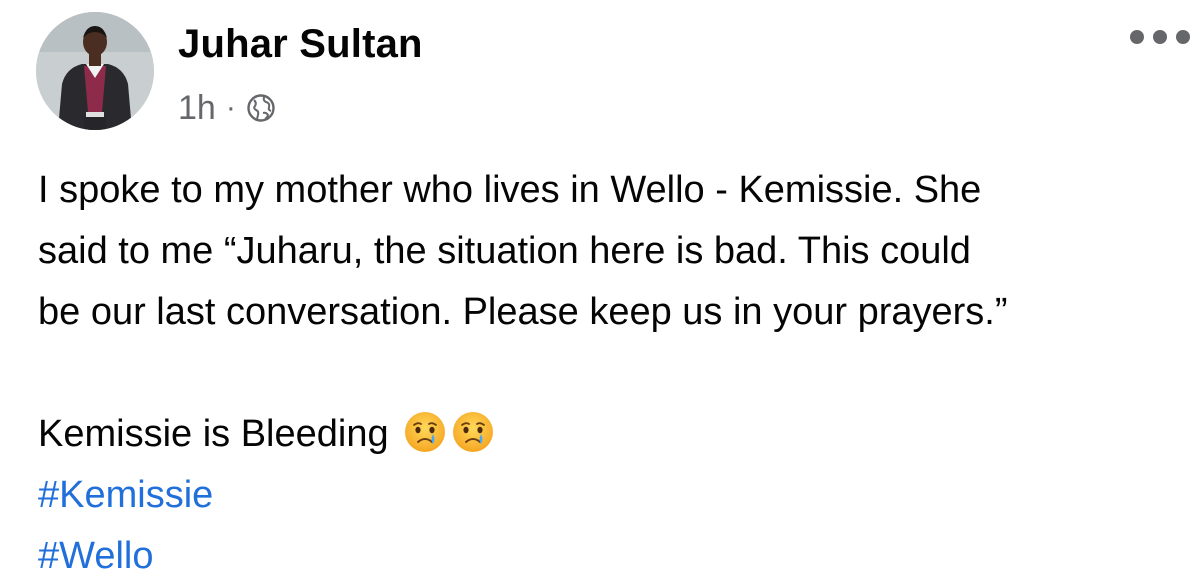 This screenshot has height=587, width=1200. I want to click on author-name: Juhar Sultan, so click(300, 44).